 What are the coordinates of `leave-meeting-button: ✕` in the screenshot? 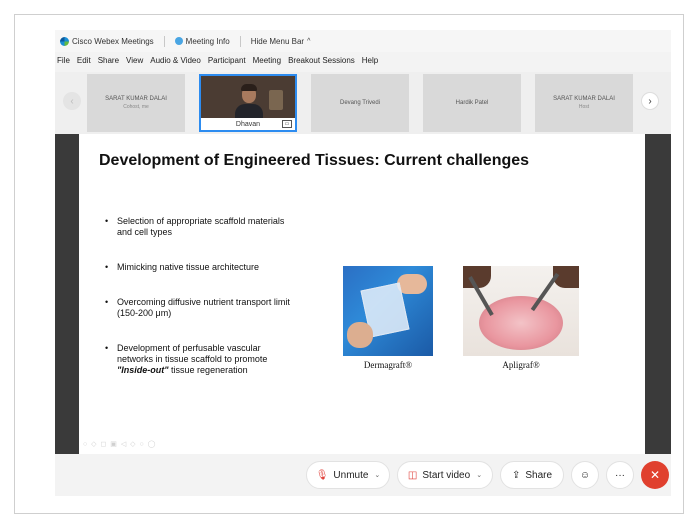 It's located at (655, 475).